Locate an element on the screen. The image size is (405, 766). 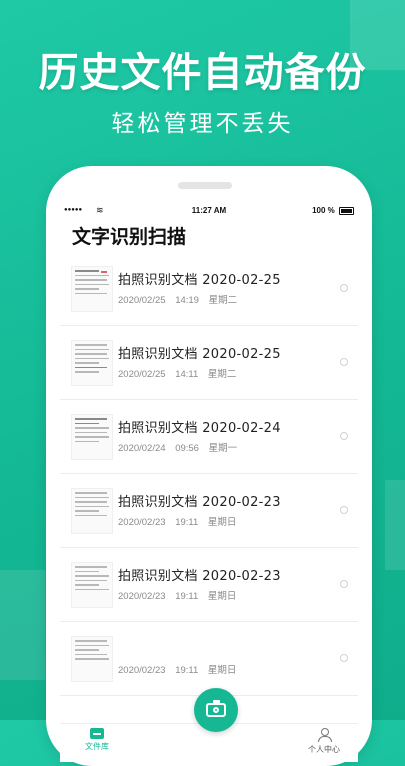
camera-icon is located at coordinates (216, 708).